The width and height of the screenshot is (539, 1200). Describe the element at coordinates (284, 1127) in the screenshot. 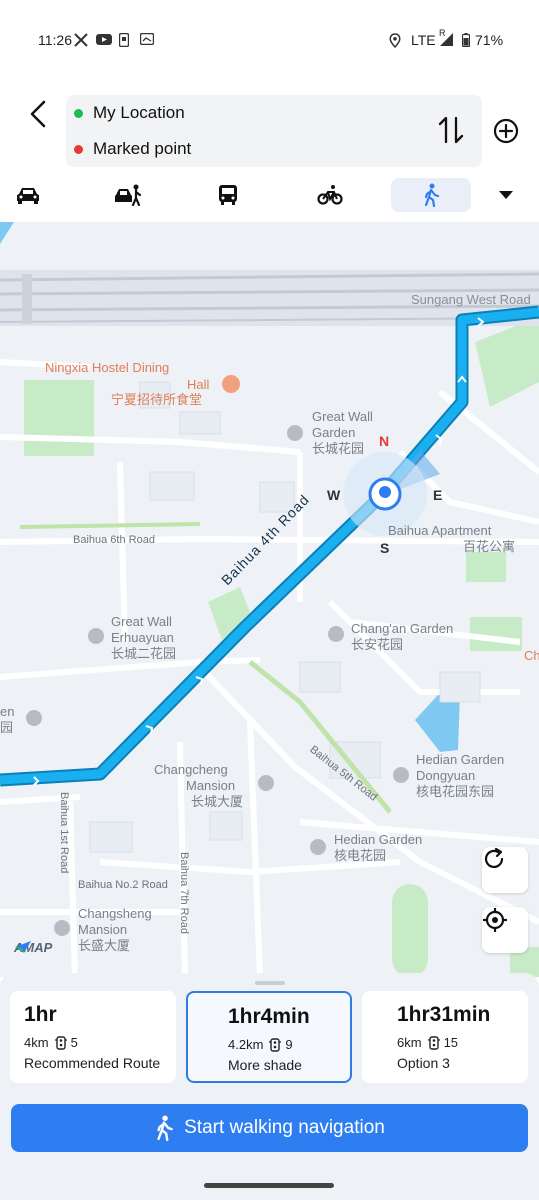

I see `start-button-label: Start walking navigation` at that location.